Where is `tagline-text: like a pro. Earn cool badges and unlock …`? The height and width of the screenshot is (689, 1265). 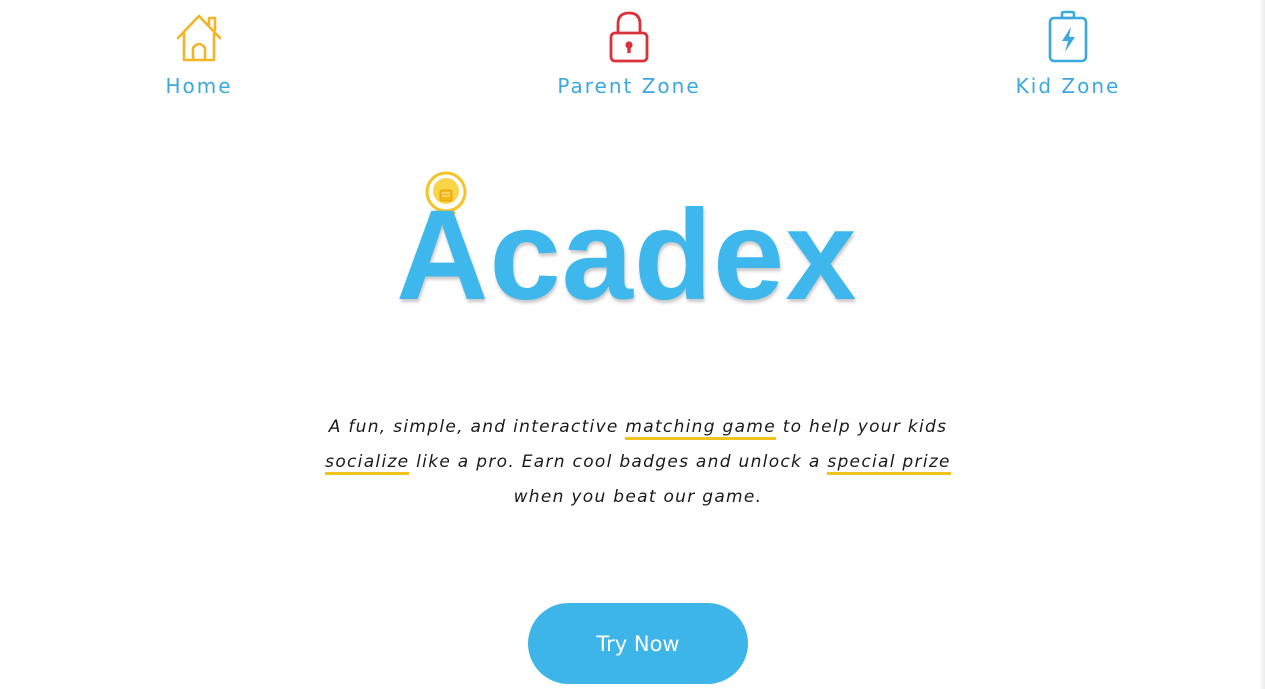 tagline-text: like a pro. Earn cool badges and unlock … is located at coordinates (618, 462).